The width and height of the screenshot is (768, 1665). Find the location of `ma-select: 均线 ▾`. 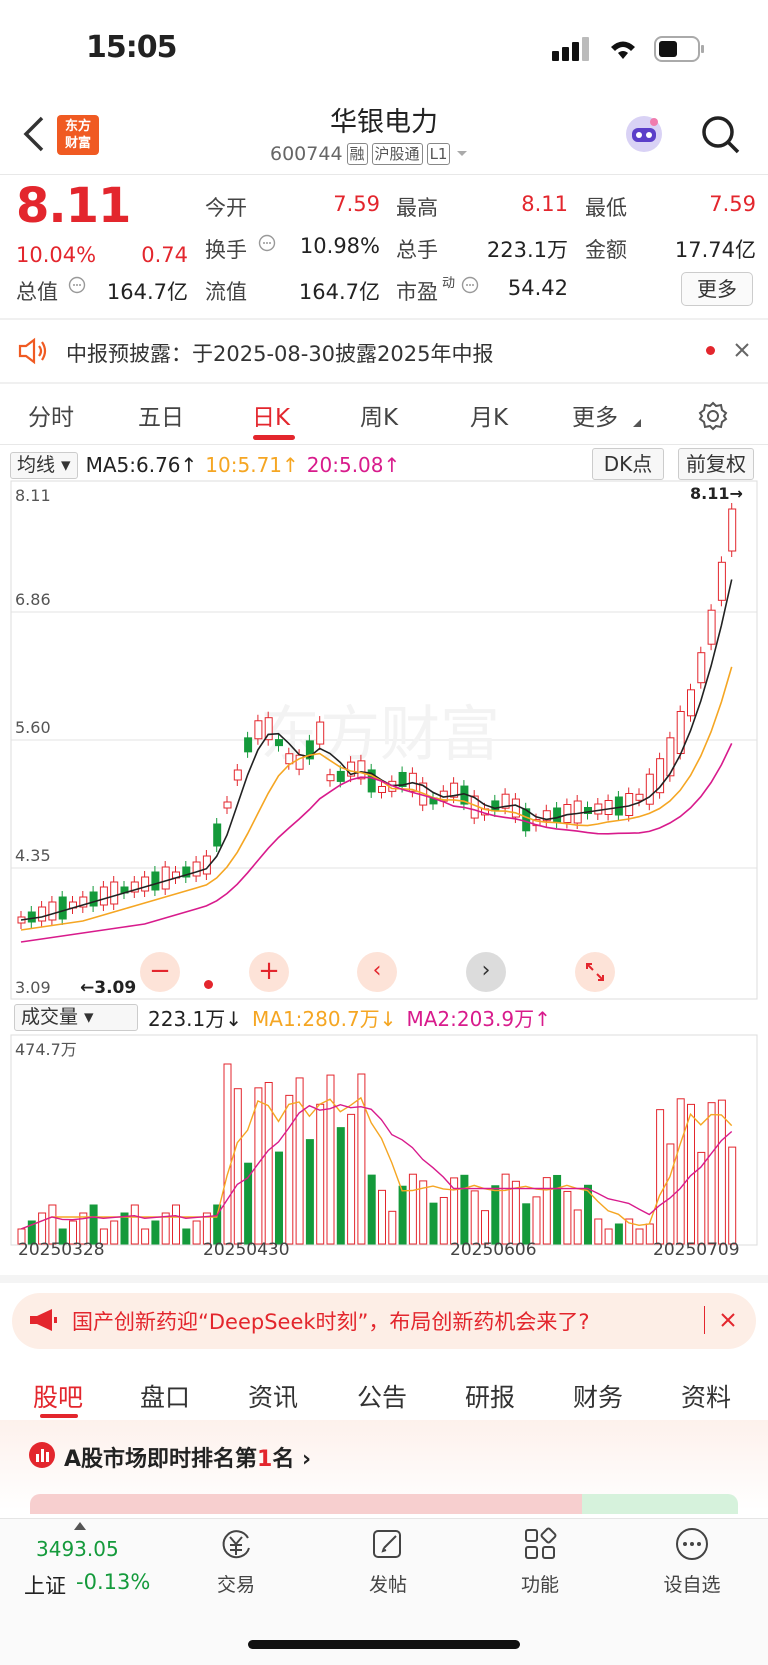

ma-select: 均线 ▾ is located at coordinates (44, 465).